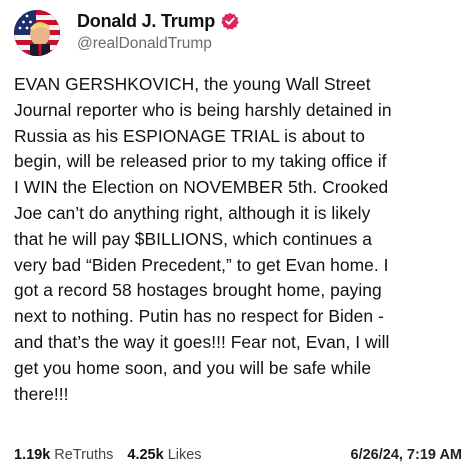  I want to click on author-display-name: Donald J. Trump, so click(146, 21).